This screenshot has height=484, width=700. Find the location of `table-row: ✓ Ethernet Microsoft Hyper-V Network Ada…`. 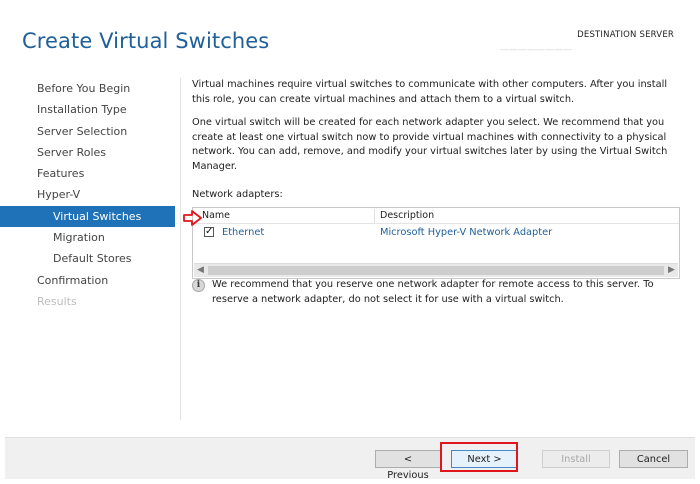

table-row: ✓ Ethernet Microsoft Hyper-V Network Ada… is located at coordinates (436, 232).